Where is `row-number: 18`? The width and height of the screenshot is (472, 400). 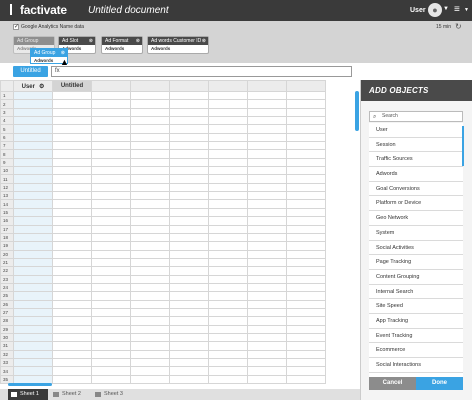 row-number: 18 is located at coordinates (7, 237).